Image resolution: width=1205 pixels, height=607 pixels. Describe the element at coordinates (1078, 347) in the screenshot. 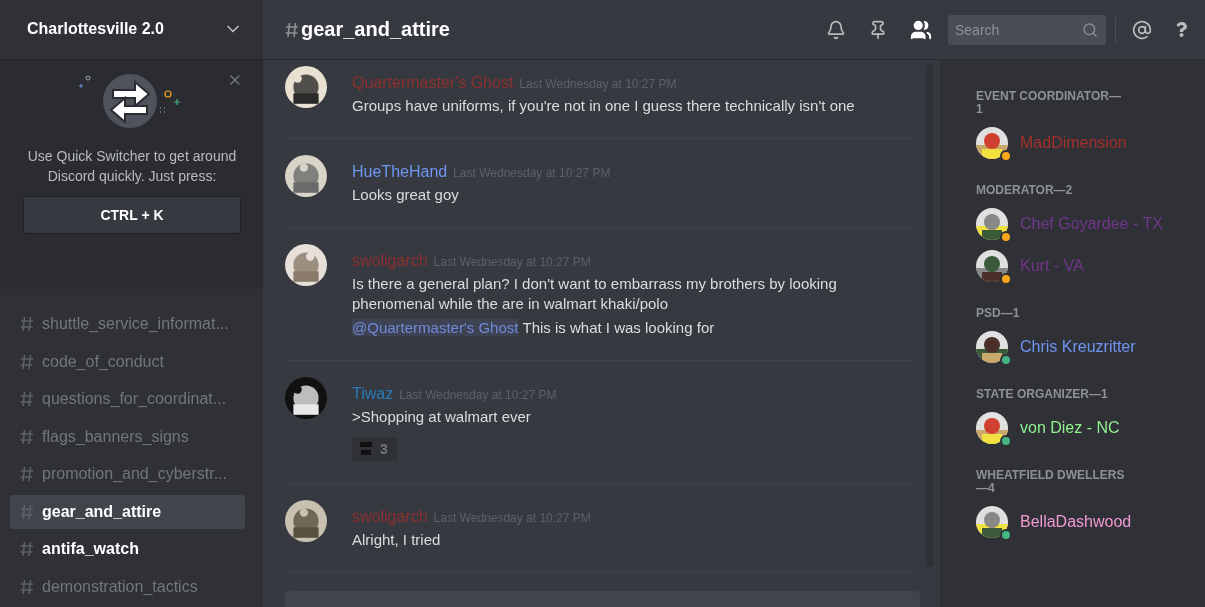

I see `member-name: Chris Kreuzritter` at that location.